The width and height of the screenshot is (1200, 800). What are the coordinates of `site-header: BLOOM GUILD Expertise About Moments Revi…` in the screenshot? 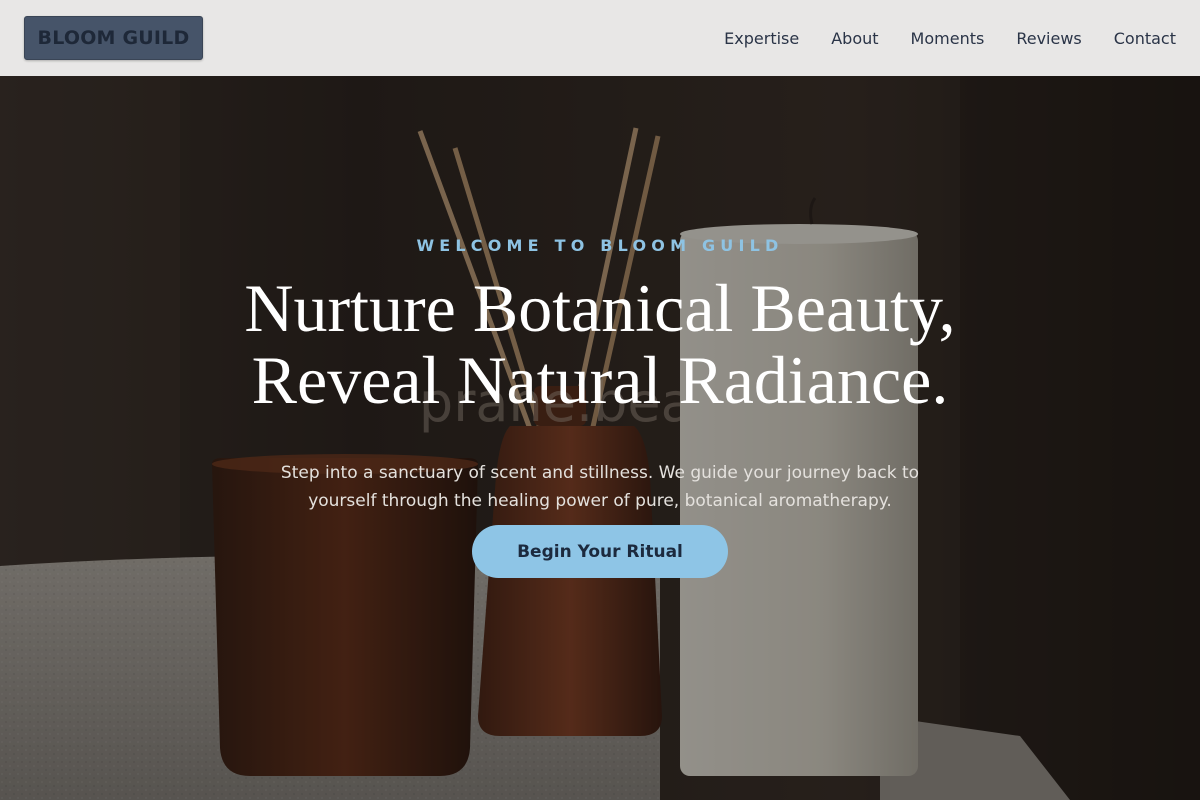 It's located at (600, 38).